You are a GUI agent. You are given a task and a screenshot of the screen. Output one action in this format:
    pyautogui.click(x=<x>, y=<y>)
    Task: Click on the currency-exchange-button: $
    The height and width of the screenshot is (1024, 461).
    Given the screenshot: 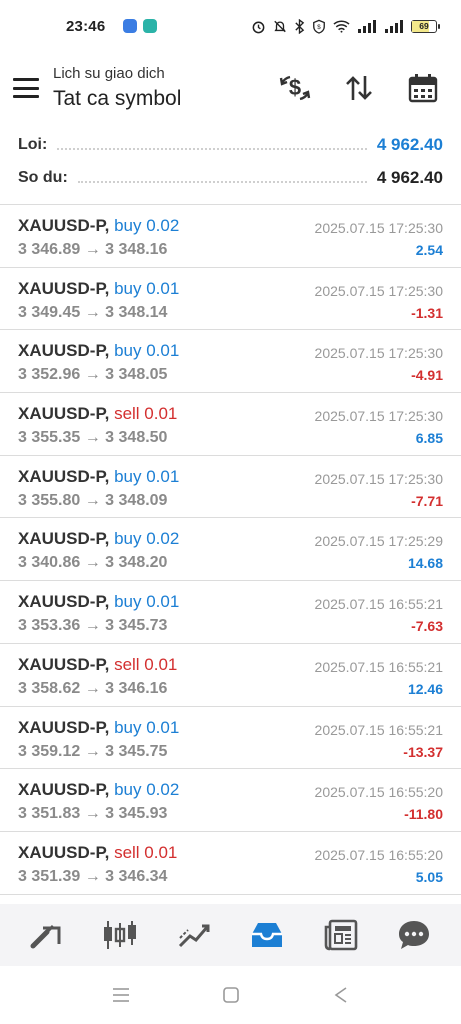 What is the action you would take?
    pyautogui.click(x=295, y=88)
    